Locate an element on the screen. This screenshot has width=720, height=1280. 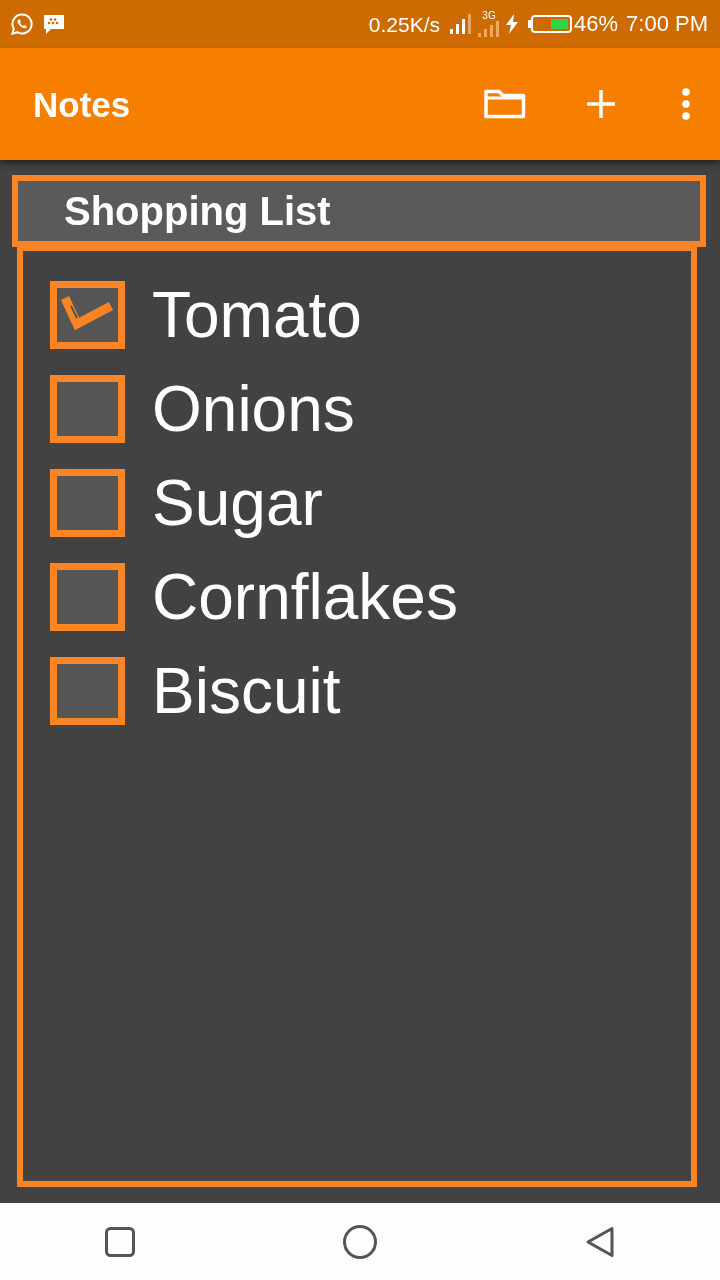
clock-time: 7:00 PM is located at coordinates (667, 24).